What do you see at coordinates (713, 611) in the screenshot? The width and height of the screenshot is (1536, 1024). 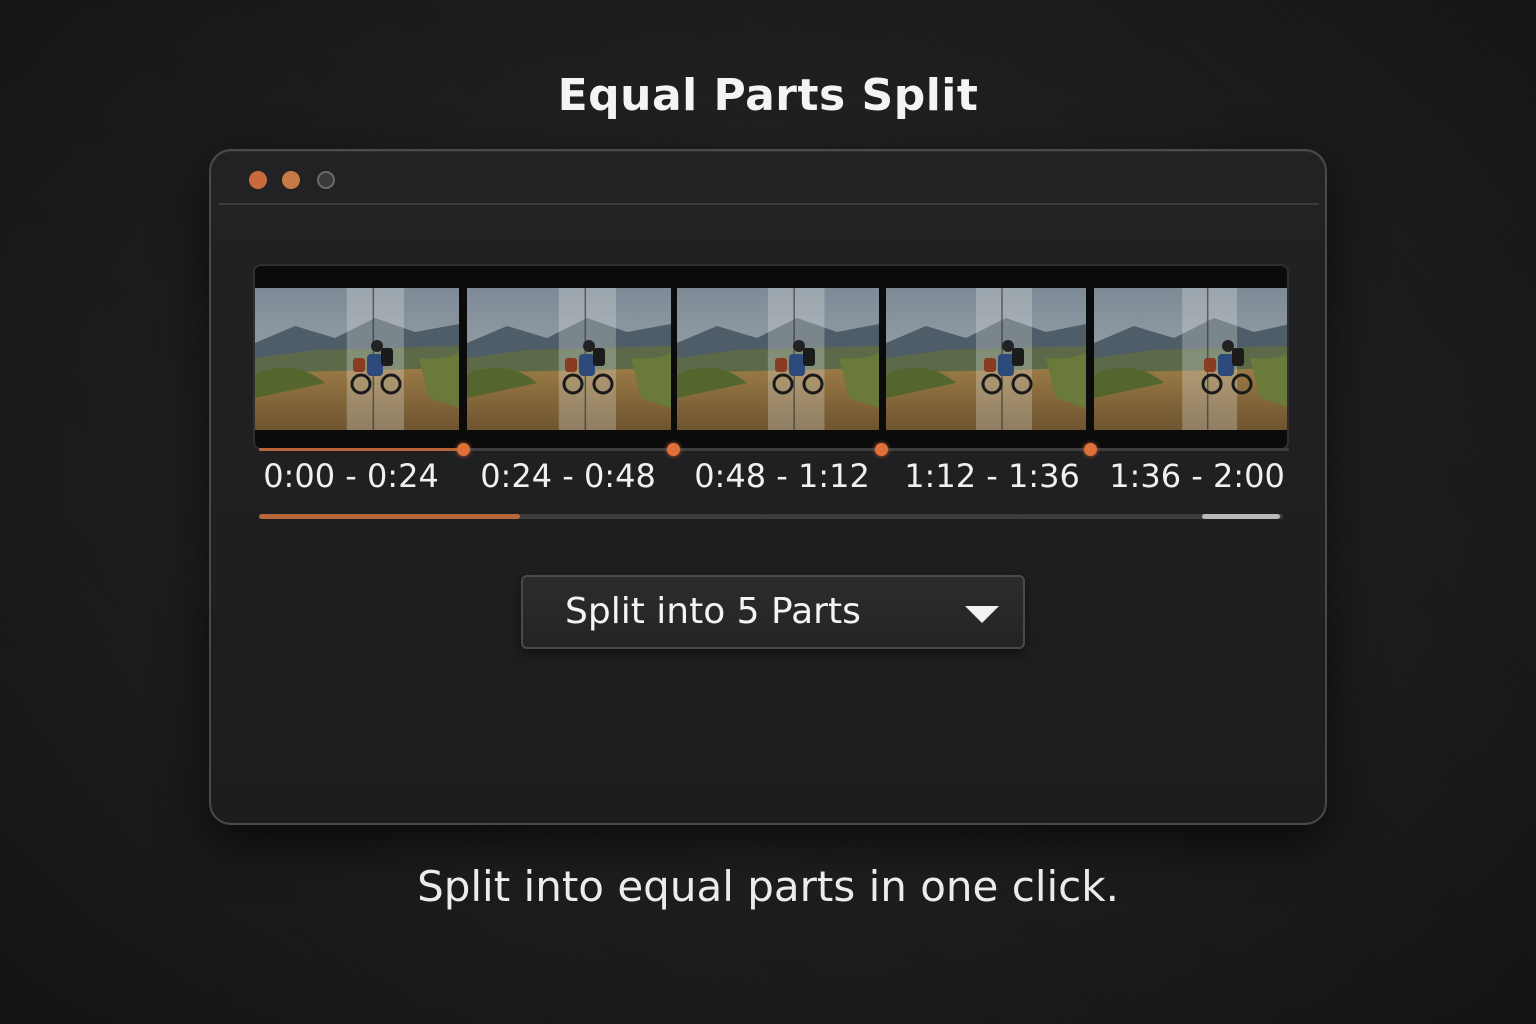 I see `split-parts-label: Split into 5 Parts` at bounding box center [713, 611].